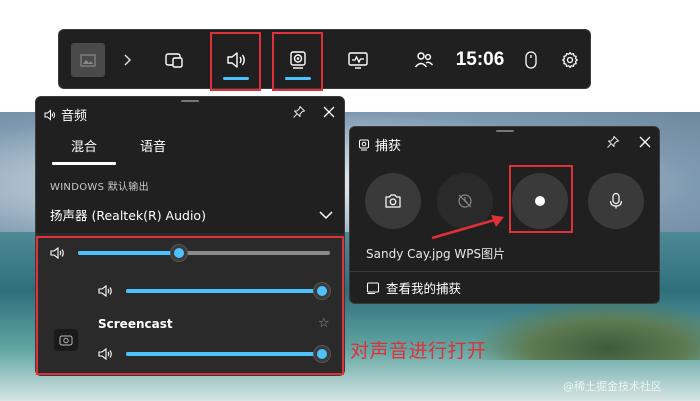  I want to click on people-icon, so click(424, 60).